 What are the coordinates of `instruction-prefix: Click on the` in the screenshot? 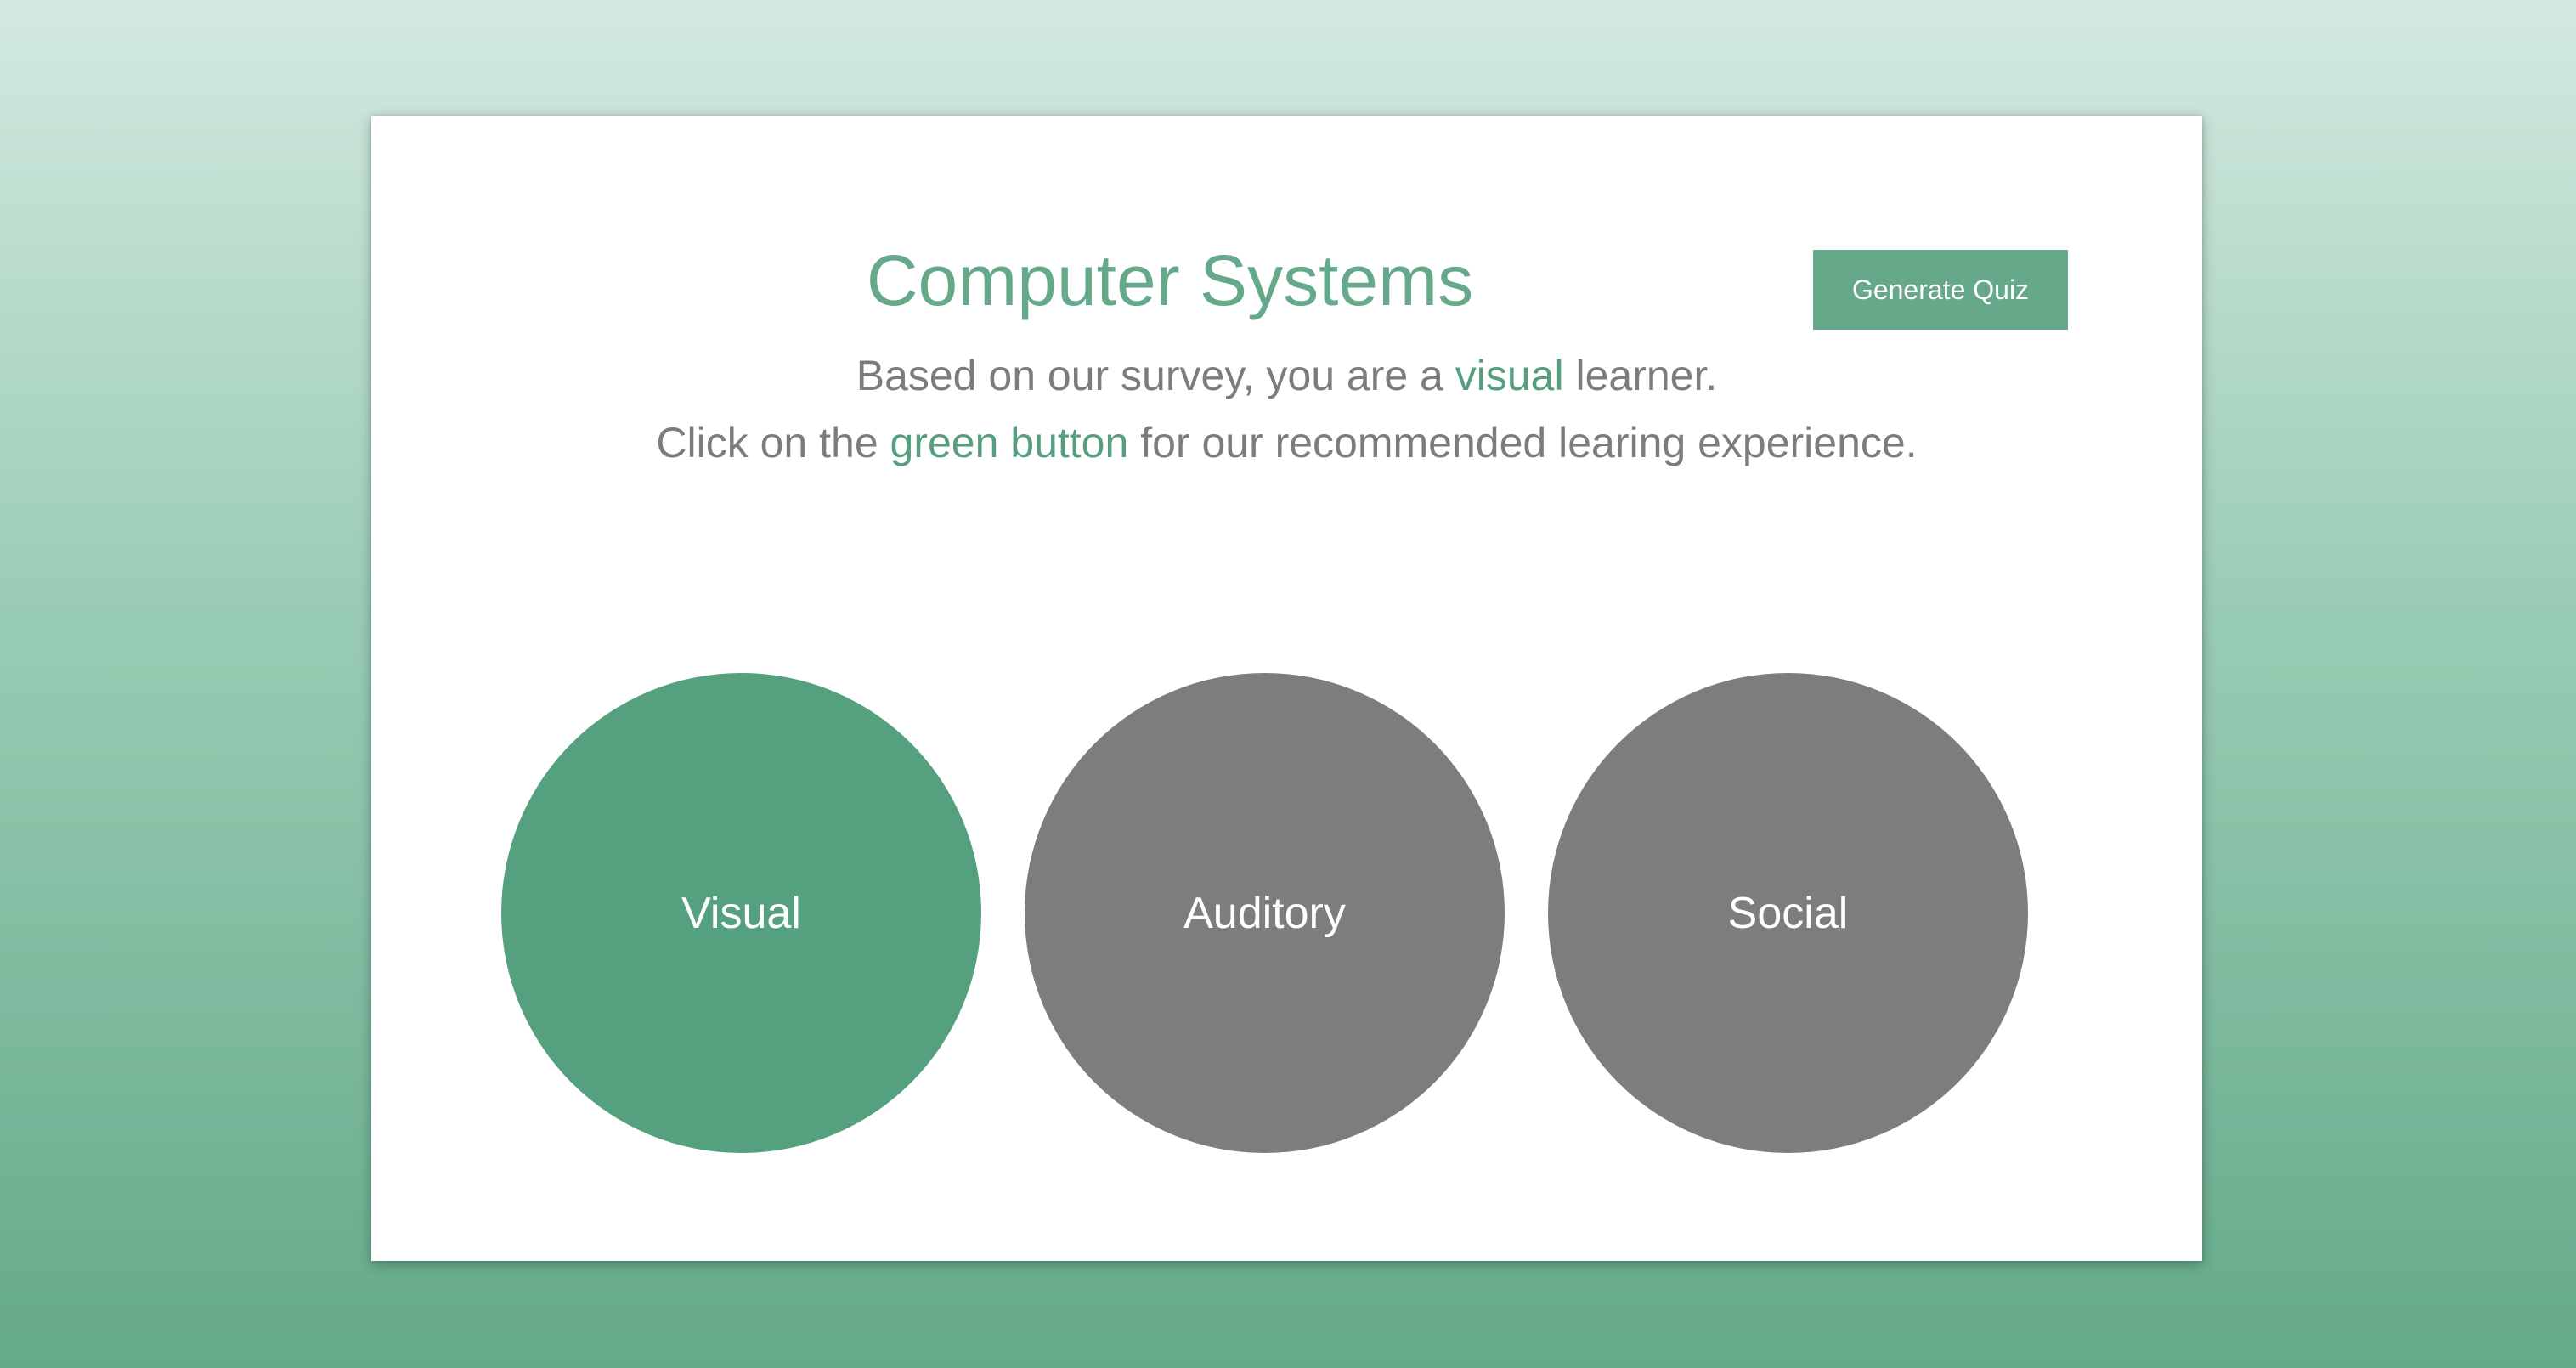 It's located at (773, 442).